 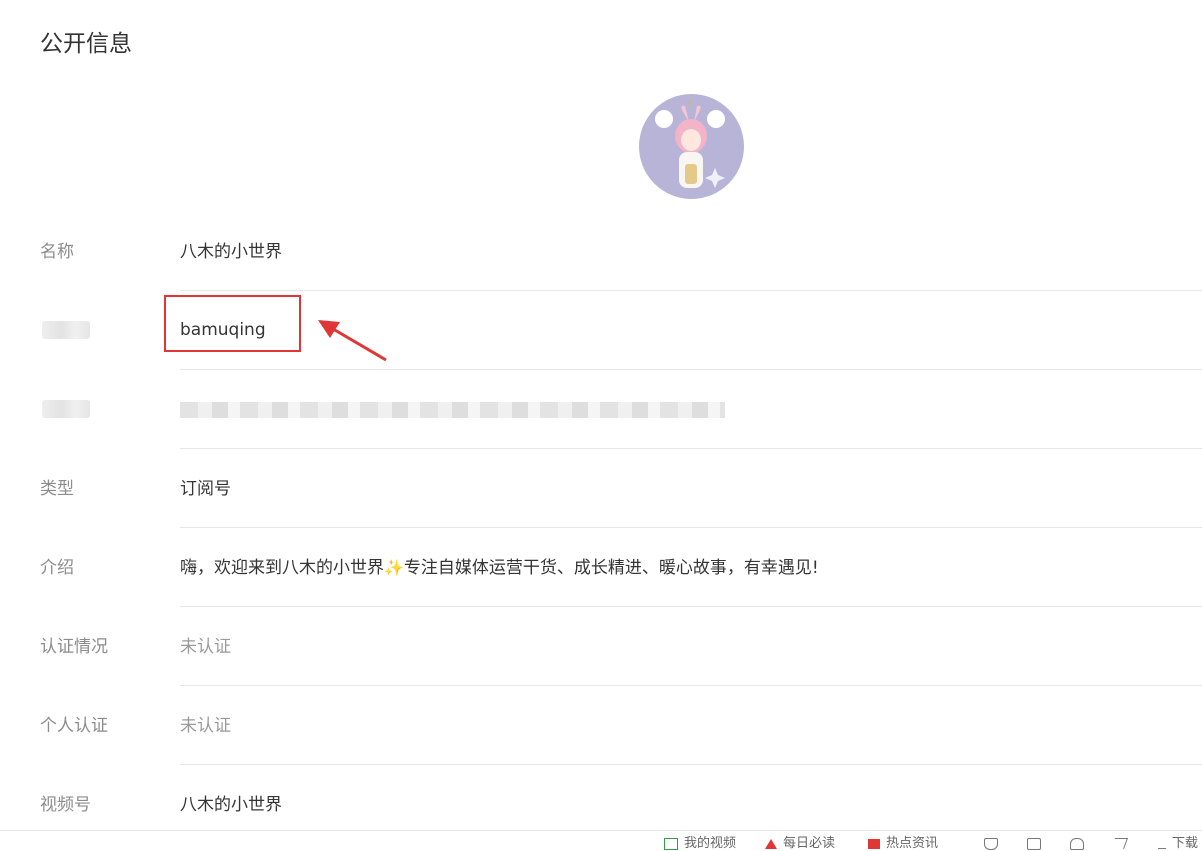 I want to click on info-row-verification: 认证情况 未认证, so click(x=601, y=646).